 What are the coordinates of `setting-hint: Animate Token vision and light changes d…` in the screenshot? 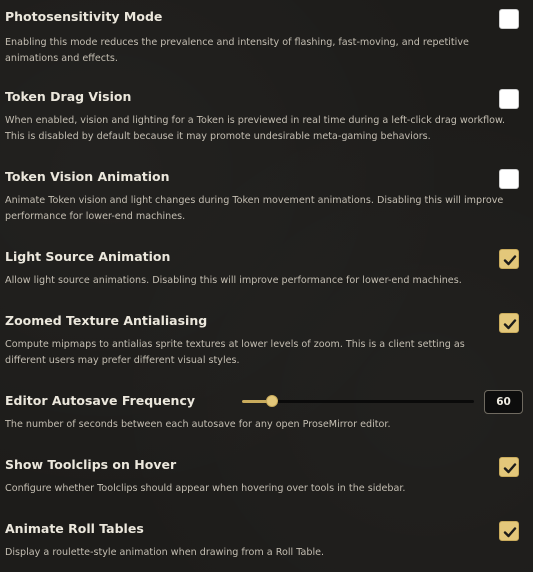 It's located at (254, 208).